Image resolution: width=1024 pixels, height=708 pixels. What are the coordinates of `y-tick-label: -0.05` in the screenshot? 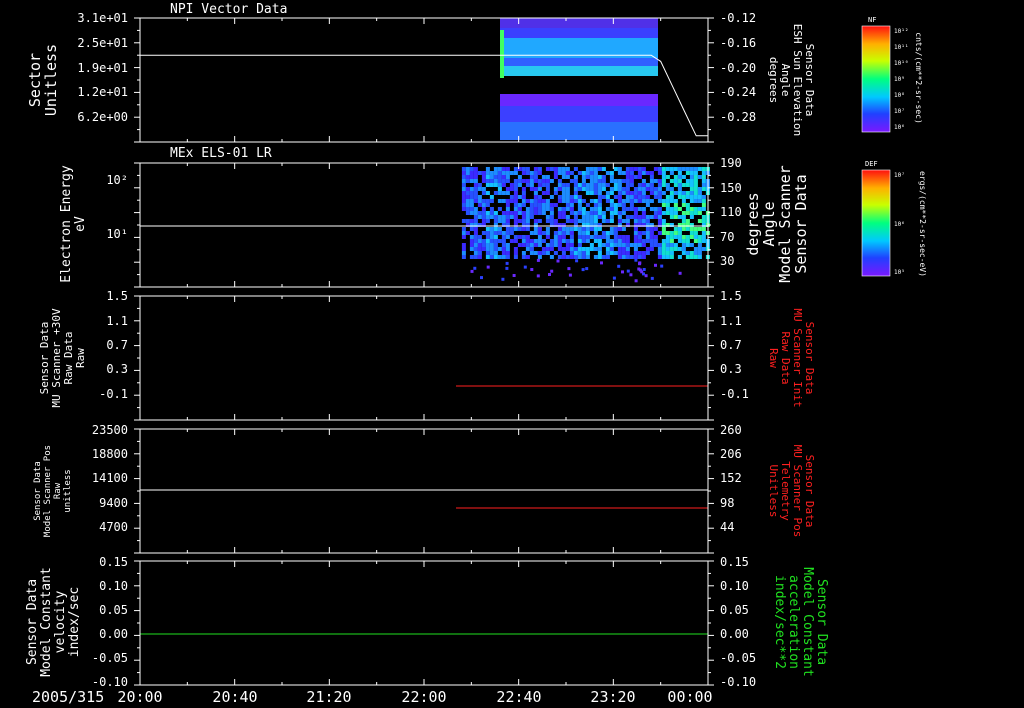 It's located at (738, 658).